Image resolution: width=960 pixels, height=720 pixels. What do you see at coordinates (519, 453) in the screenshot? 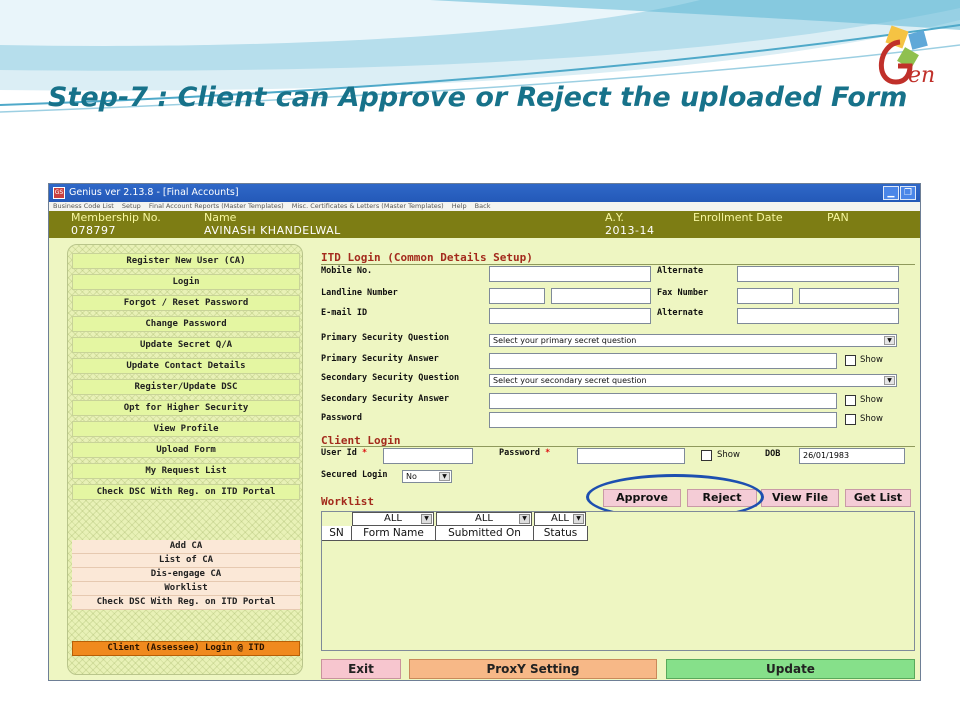
I see `client-password-label-text: Password` at bounding box center [519, 453].